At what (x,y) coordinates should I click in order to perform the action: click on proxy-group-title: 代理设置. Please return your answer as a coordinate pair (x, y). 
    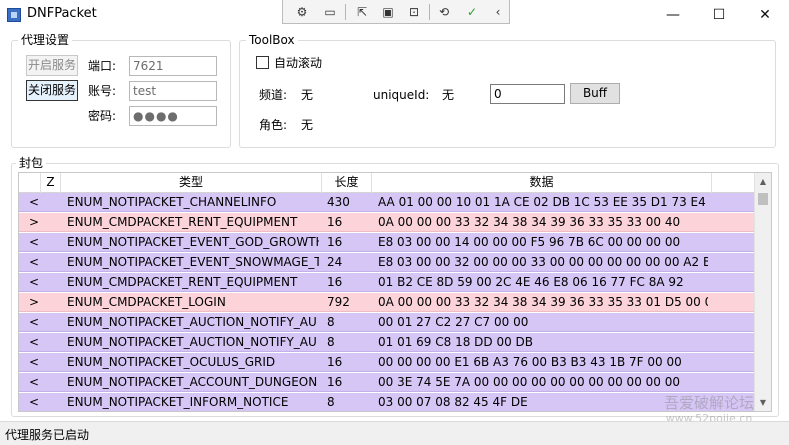
    Looking at the image, I should click on (45, 40).